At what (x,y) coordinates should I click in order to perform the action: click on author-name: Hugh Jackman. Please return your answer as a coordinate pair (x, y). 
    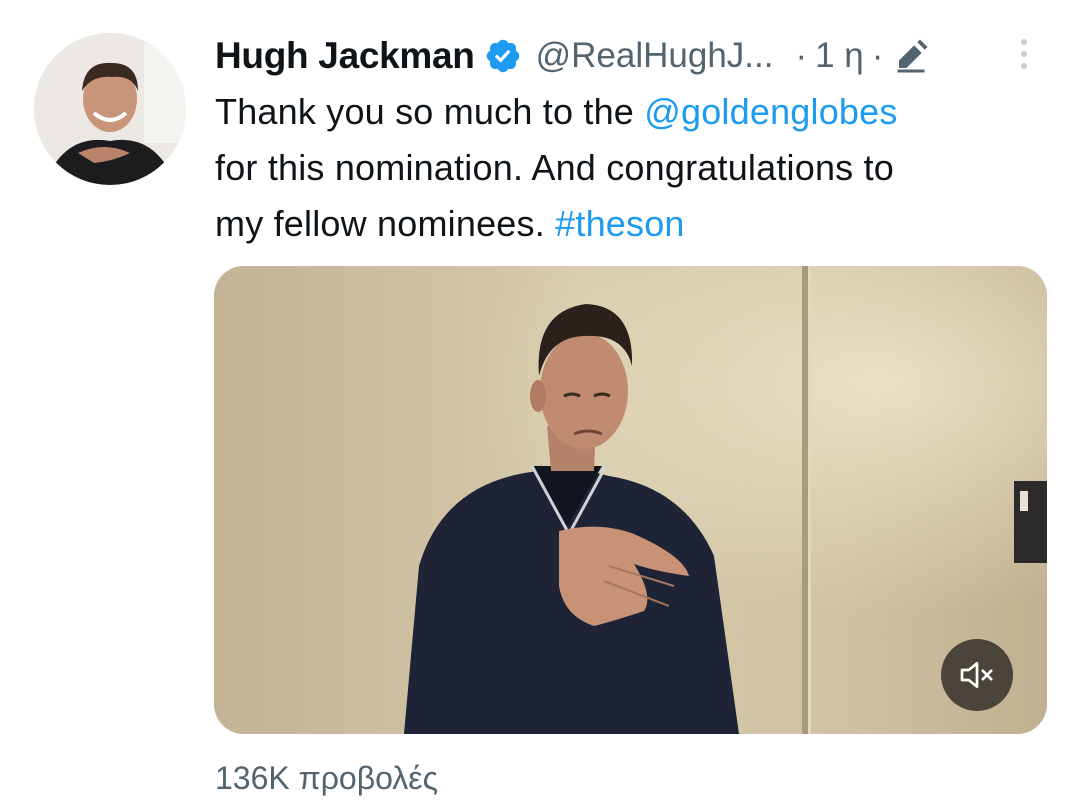
    Looking at the image, I should click on (345, 56).